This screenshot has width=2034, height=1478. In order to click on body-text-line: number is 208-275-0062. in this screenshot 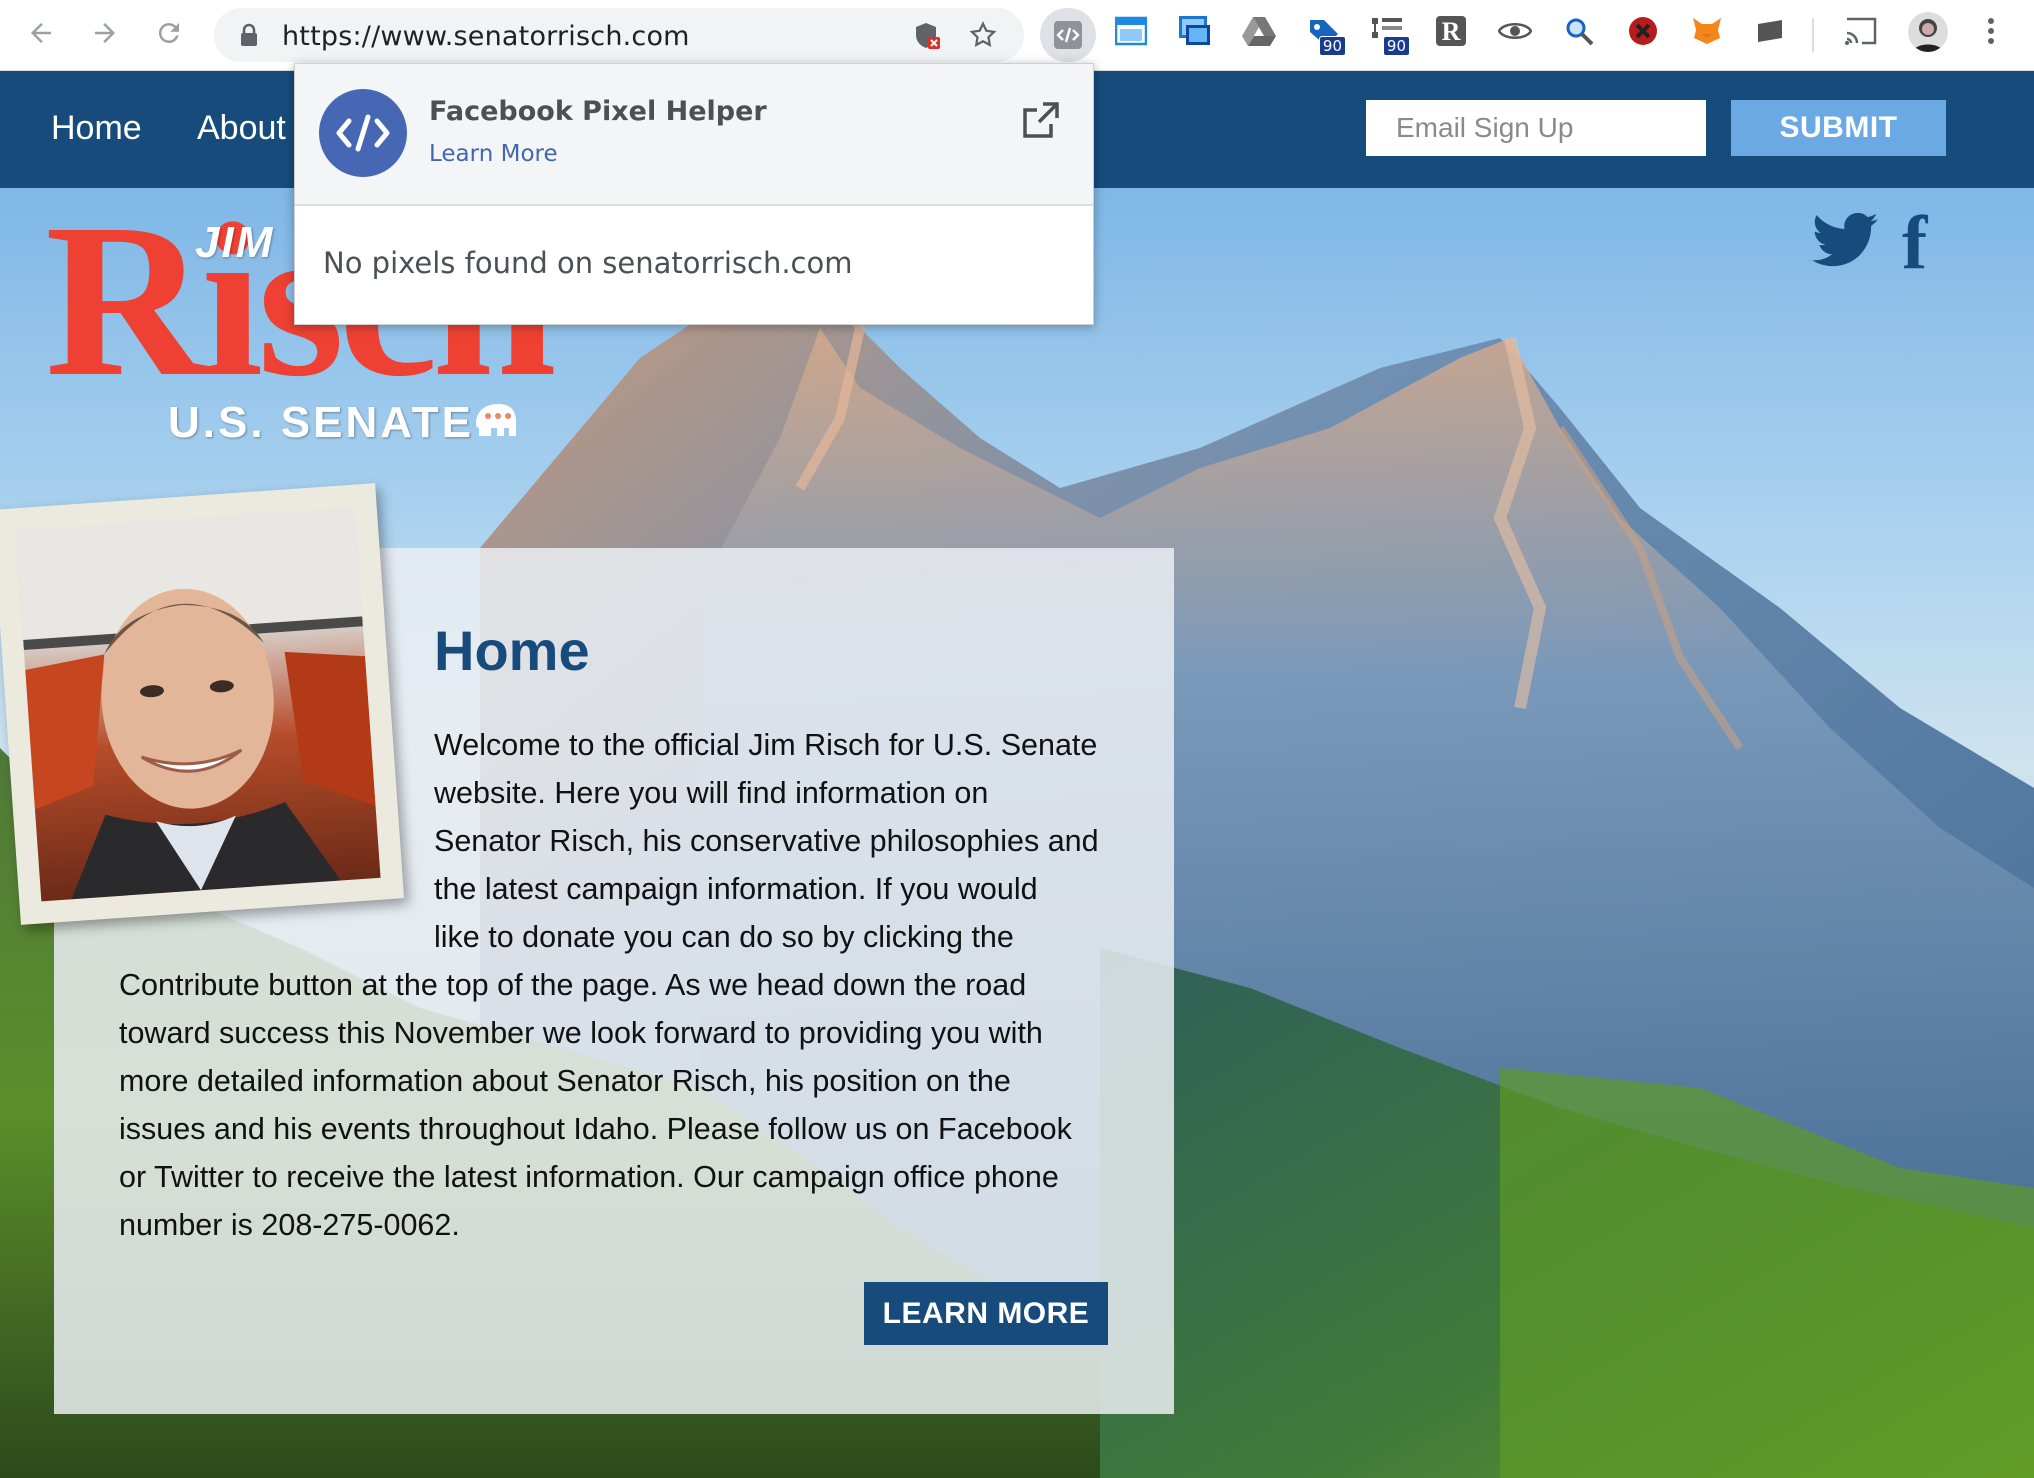, I will do `click(289, 1225)`.